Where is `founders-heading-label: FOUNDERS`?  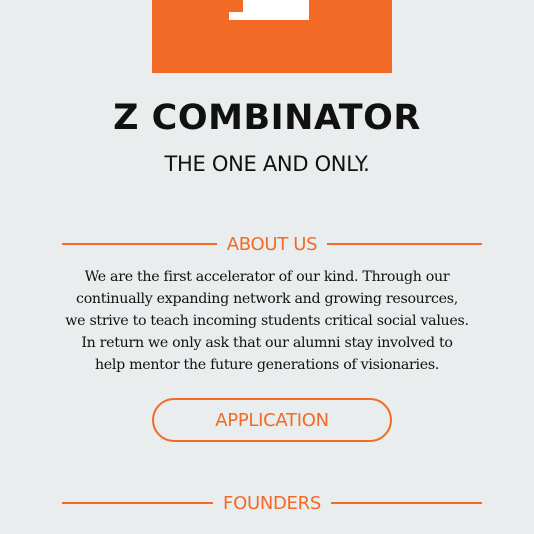 founders-heading-label: FOUNDERS is located at coordinates (272, 503).